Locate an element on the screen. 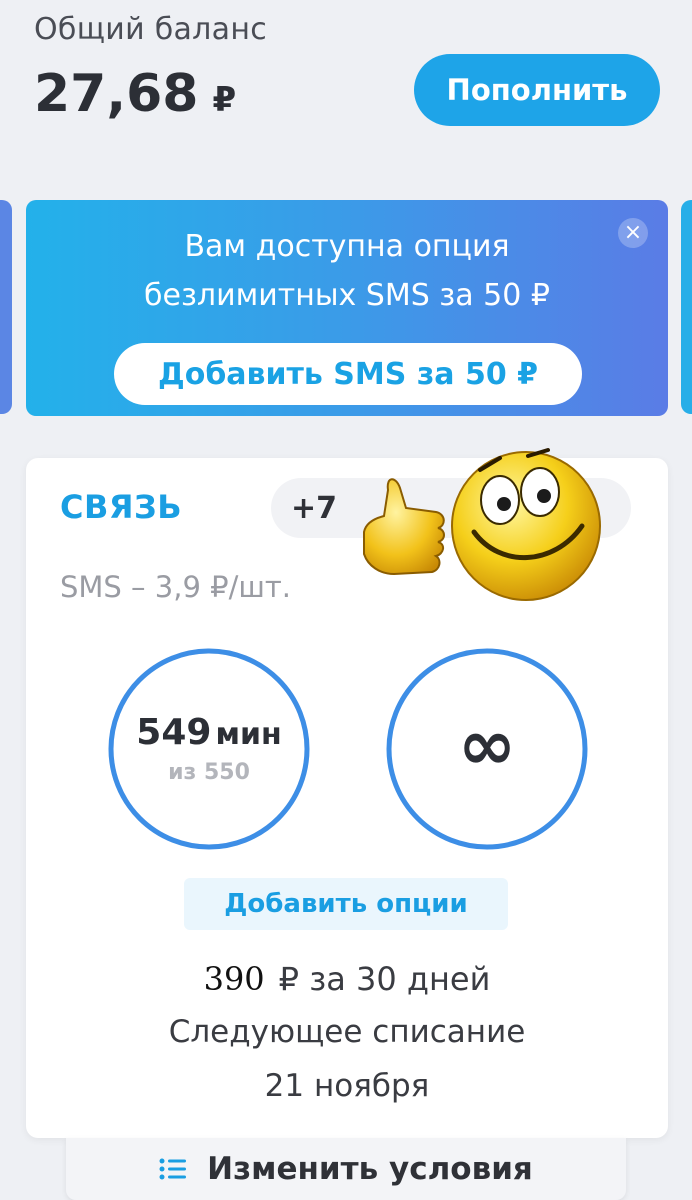  next-banner is located at coordinates (686, 307).